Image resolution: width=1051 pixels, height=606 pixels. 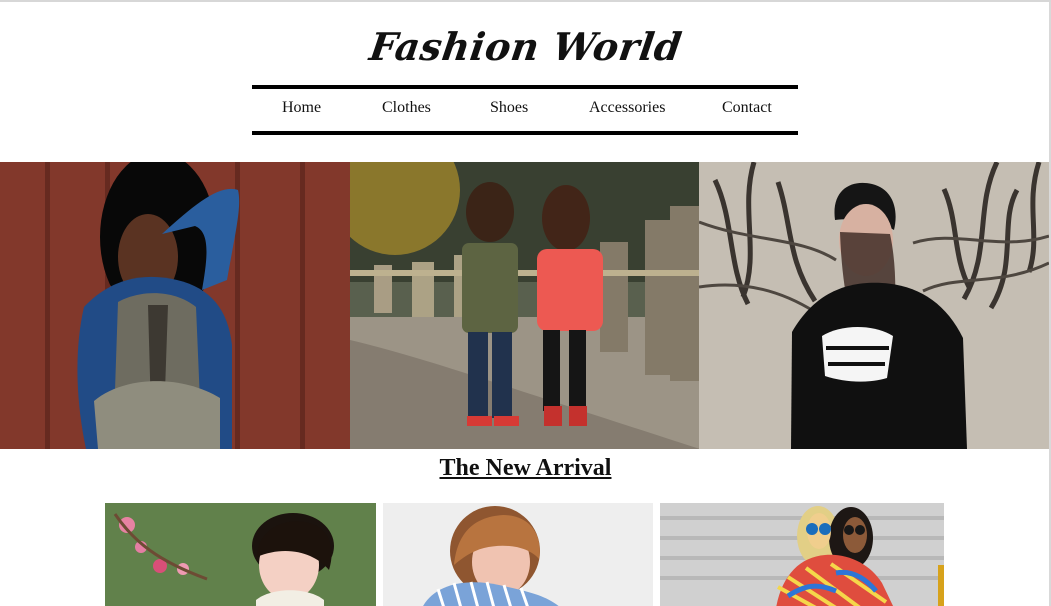 I want to click on gallery-image-3-art, so click(x=802, y=554).